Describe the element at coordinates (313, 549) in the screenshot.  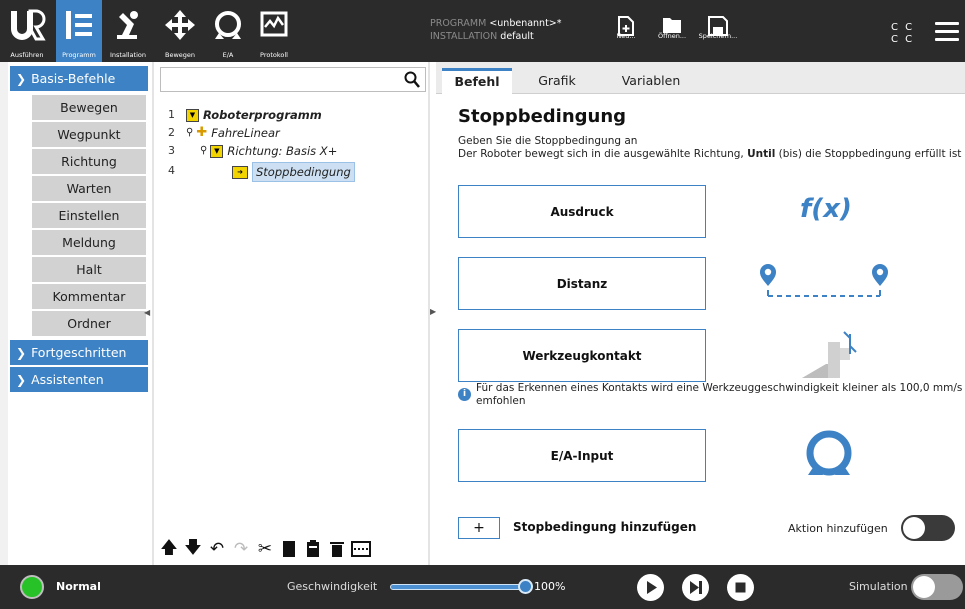
I see `paste-icon` at that location.